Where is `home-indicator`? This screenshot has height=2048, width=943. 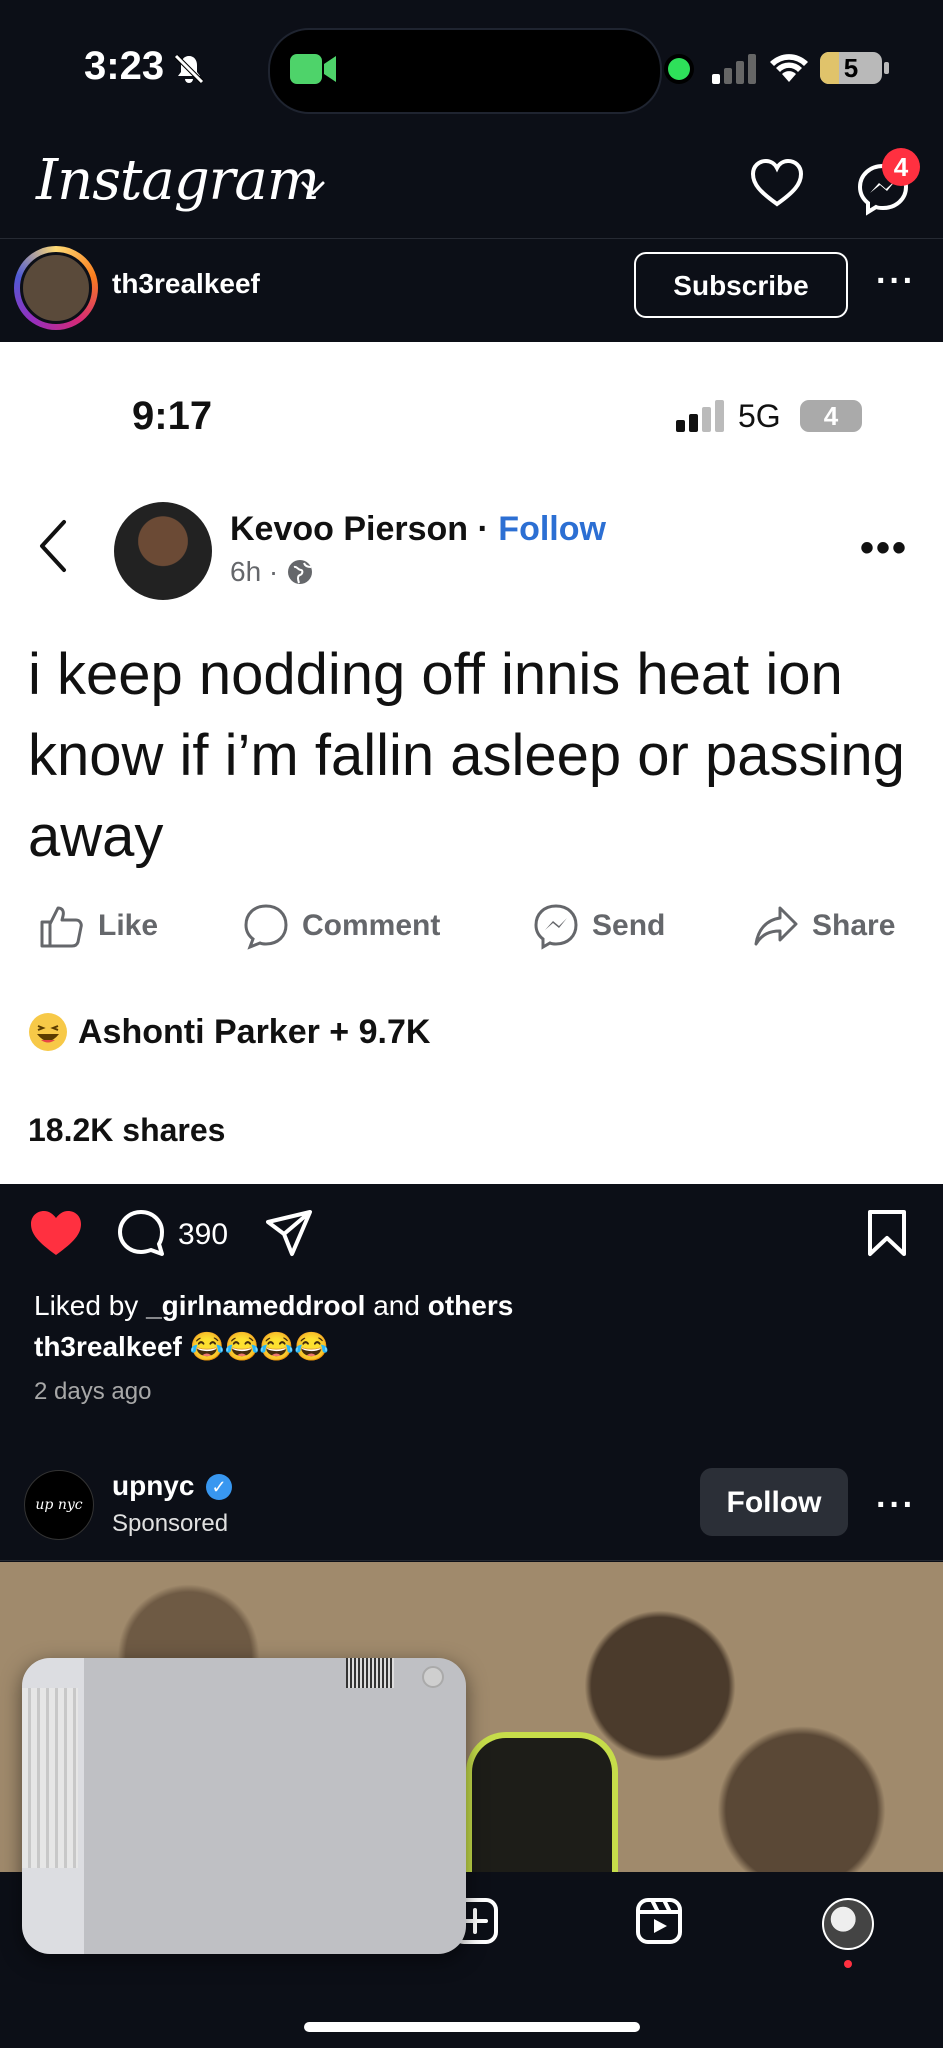 home-indicator is located at coordinates (472, 2027).